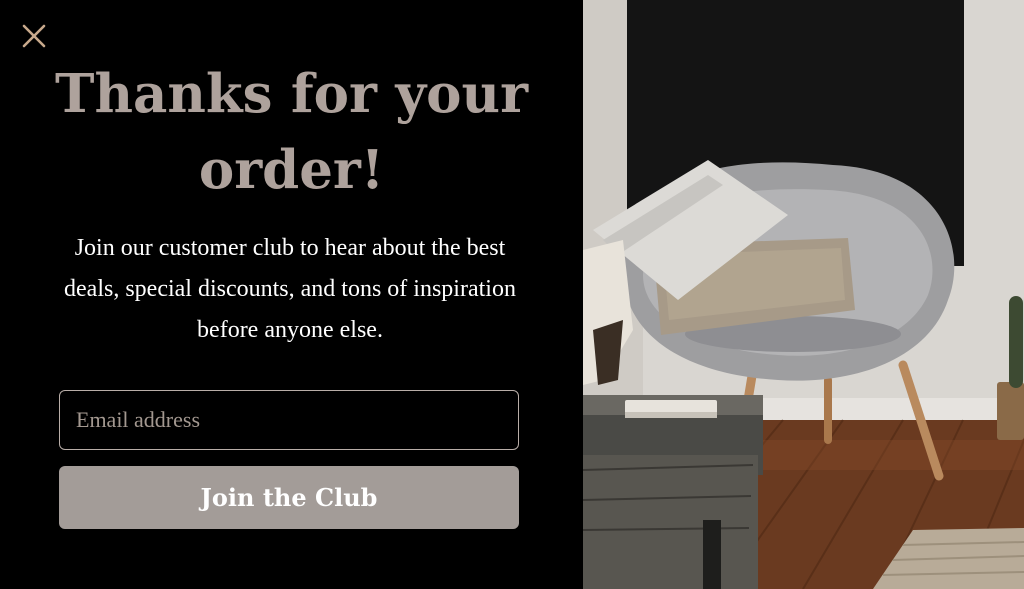 The image size is (1024, 589). I want to click on join-club-button: Join the Club, so click(289, 497).